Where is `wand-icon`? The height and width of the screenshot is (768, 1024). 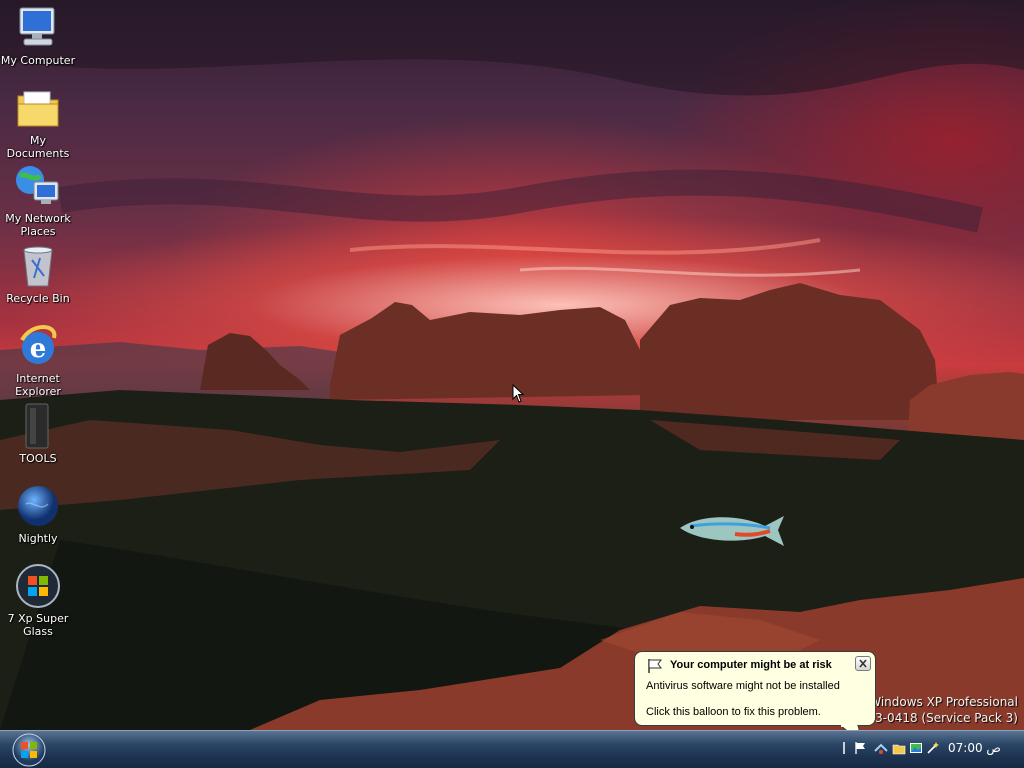
wand-icon is located at coordinates (933, 748).